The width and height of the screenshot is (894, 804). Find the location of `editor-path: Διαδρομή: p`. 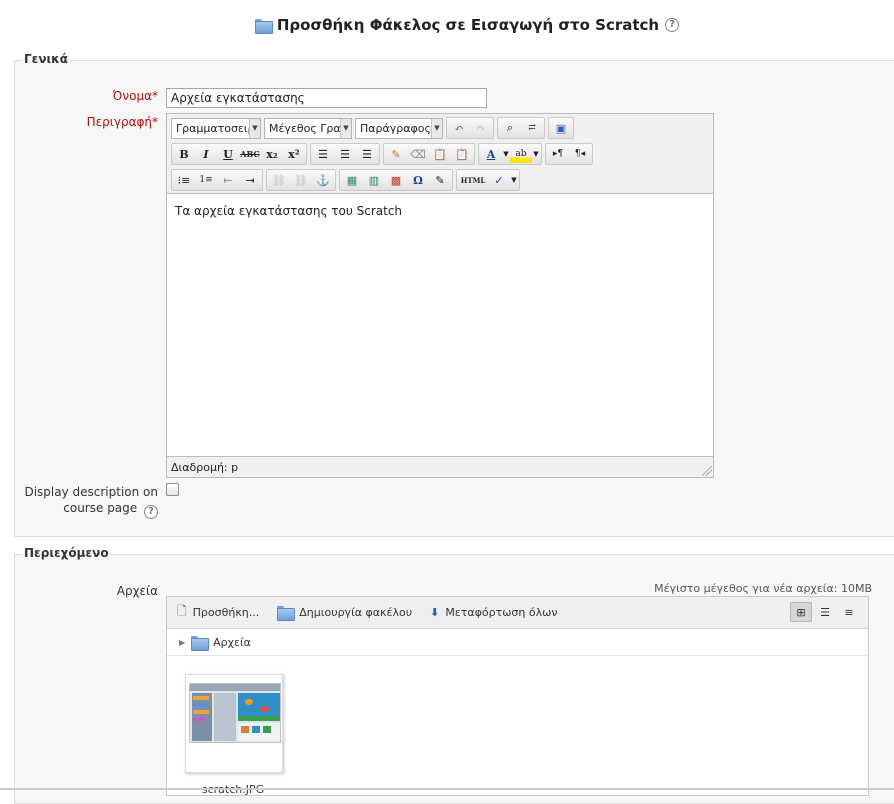

editor-path: Διαδρομή: p is located at coordinates (205, 467).